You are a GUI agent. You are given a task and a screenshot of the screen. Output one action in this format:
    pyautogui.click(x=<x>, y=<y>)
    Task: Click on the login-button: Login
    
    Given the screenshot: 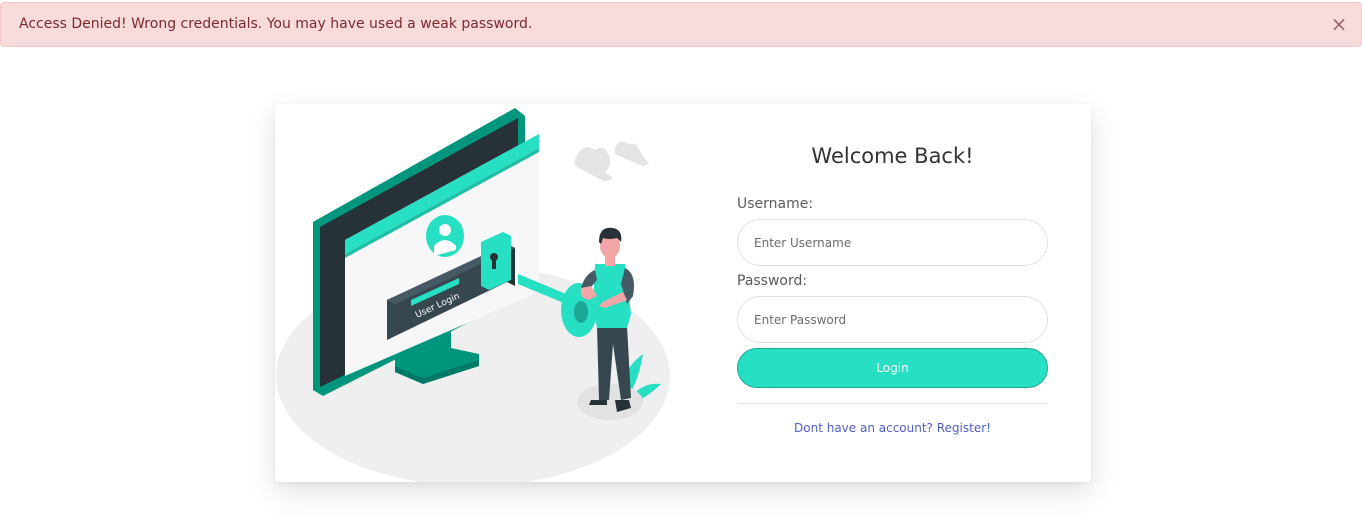 What is the action you would take?
    pyautogui.click(x=892, y=368)
    